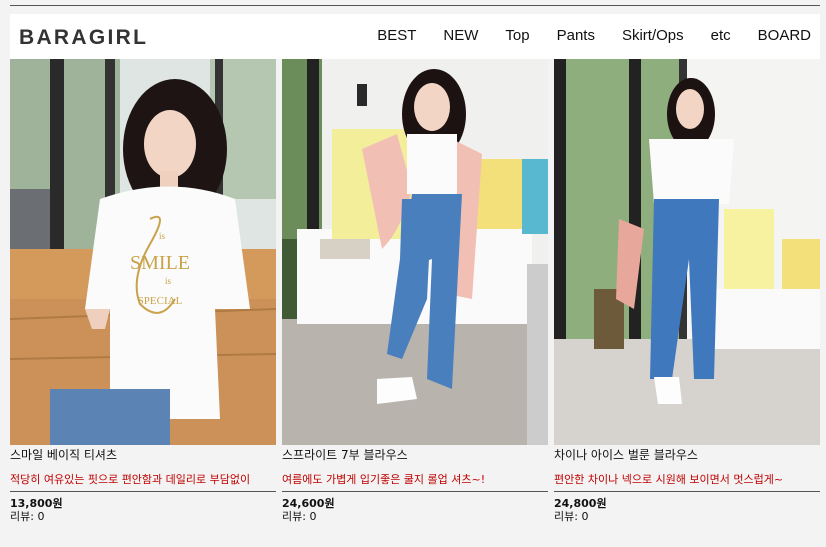 The height and width of the screenshot is (547, 826). I want to click on nav-board: BOARD, so click(784, 35).